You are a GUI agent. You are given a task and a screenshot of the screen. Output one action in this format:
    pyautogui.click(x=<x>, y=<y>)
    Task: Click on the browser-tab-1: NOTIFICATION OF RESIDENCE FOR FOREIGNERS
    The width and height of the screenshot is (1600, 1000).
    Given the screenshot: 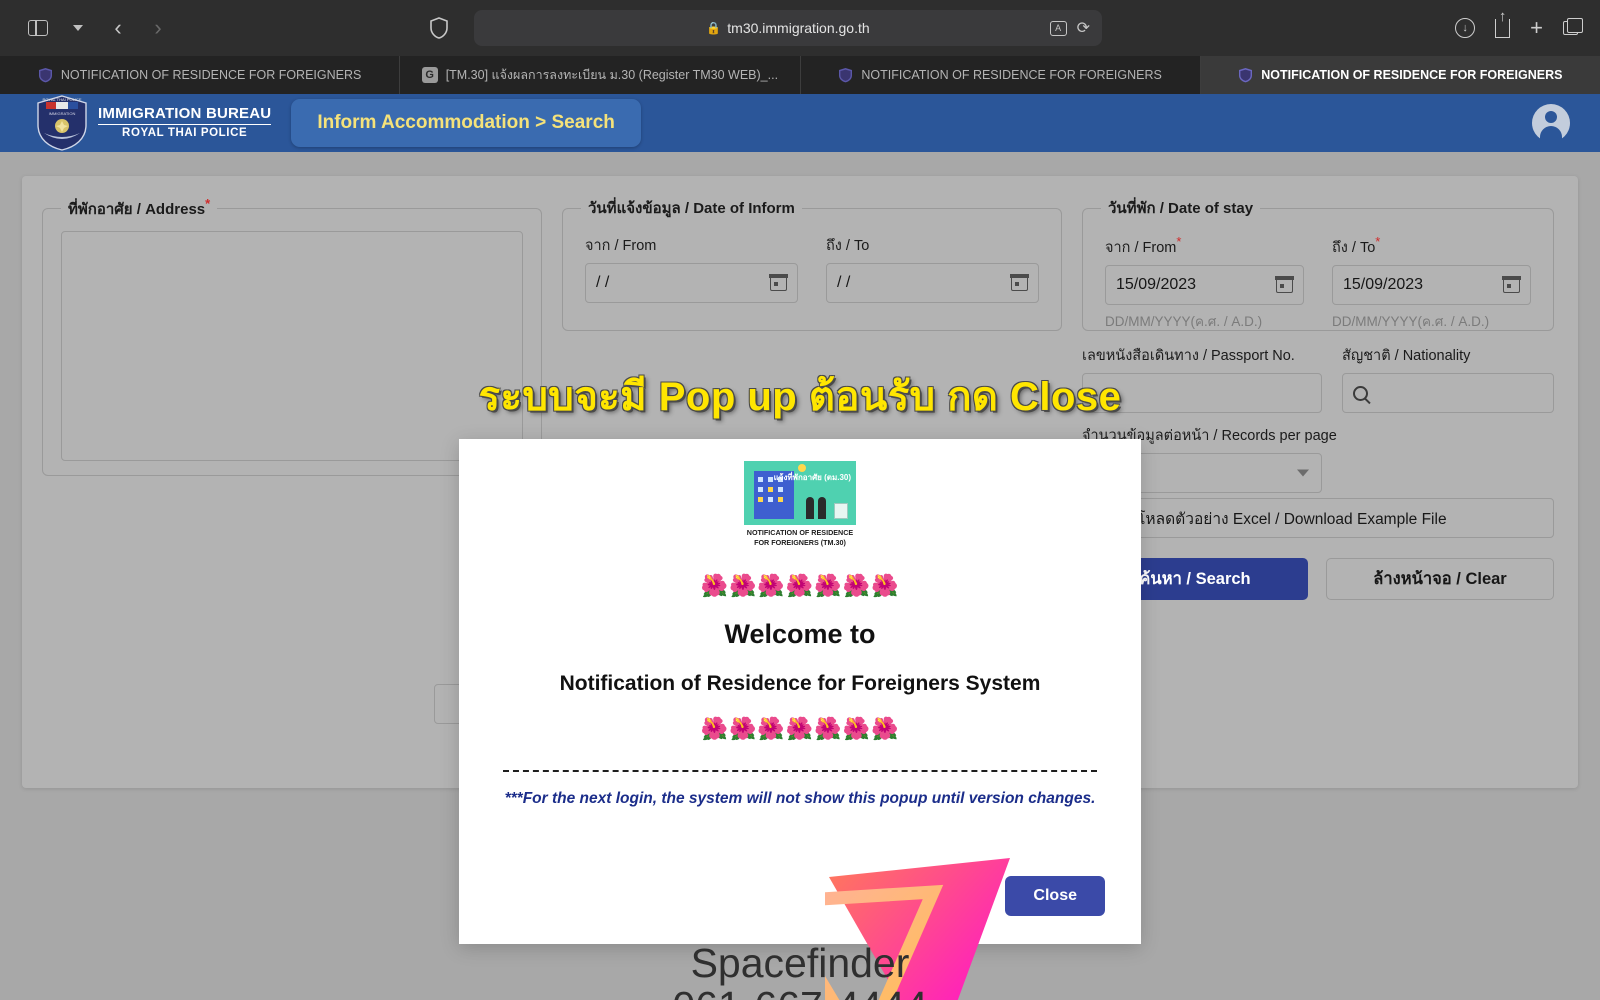 What is the action you would take?
    pyautogui.click(x=200, y=75)
    